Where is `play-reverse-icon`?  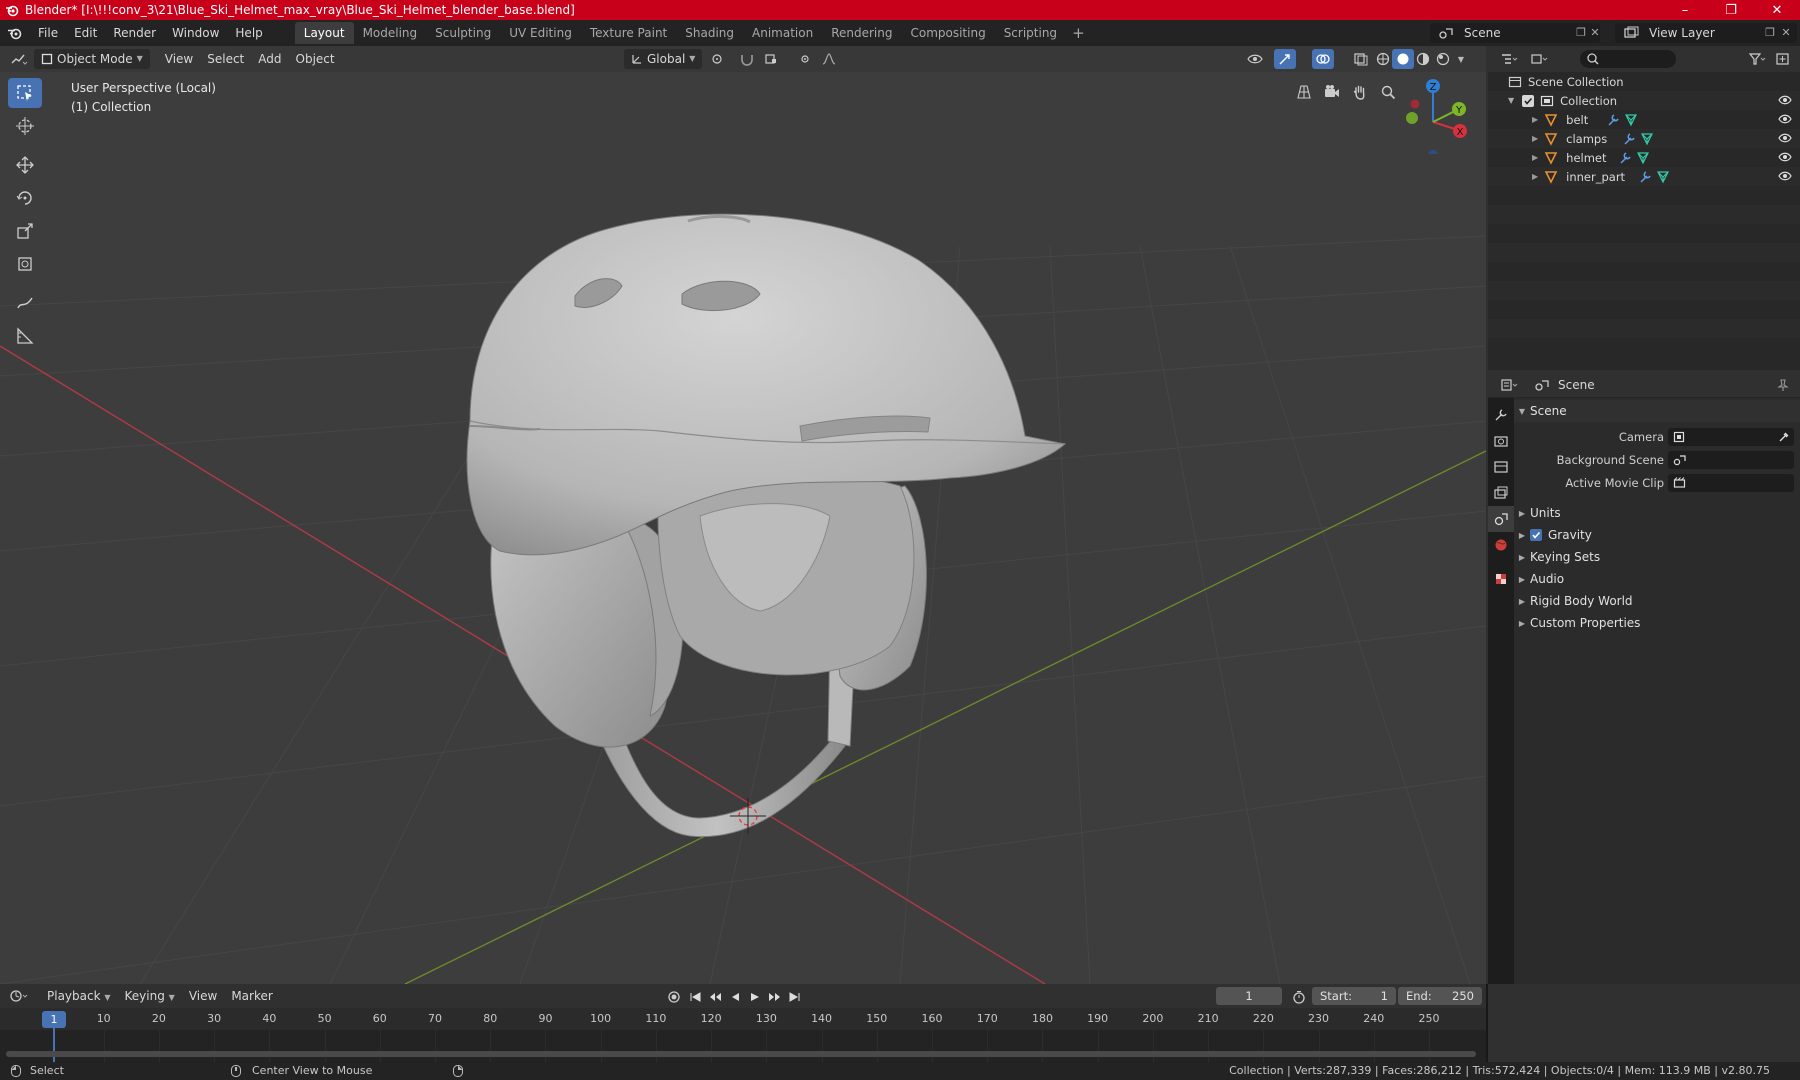 play-reverse-icon is located at coordinates (735, 997).